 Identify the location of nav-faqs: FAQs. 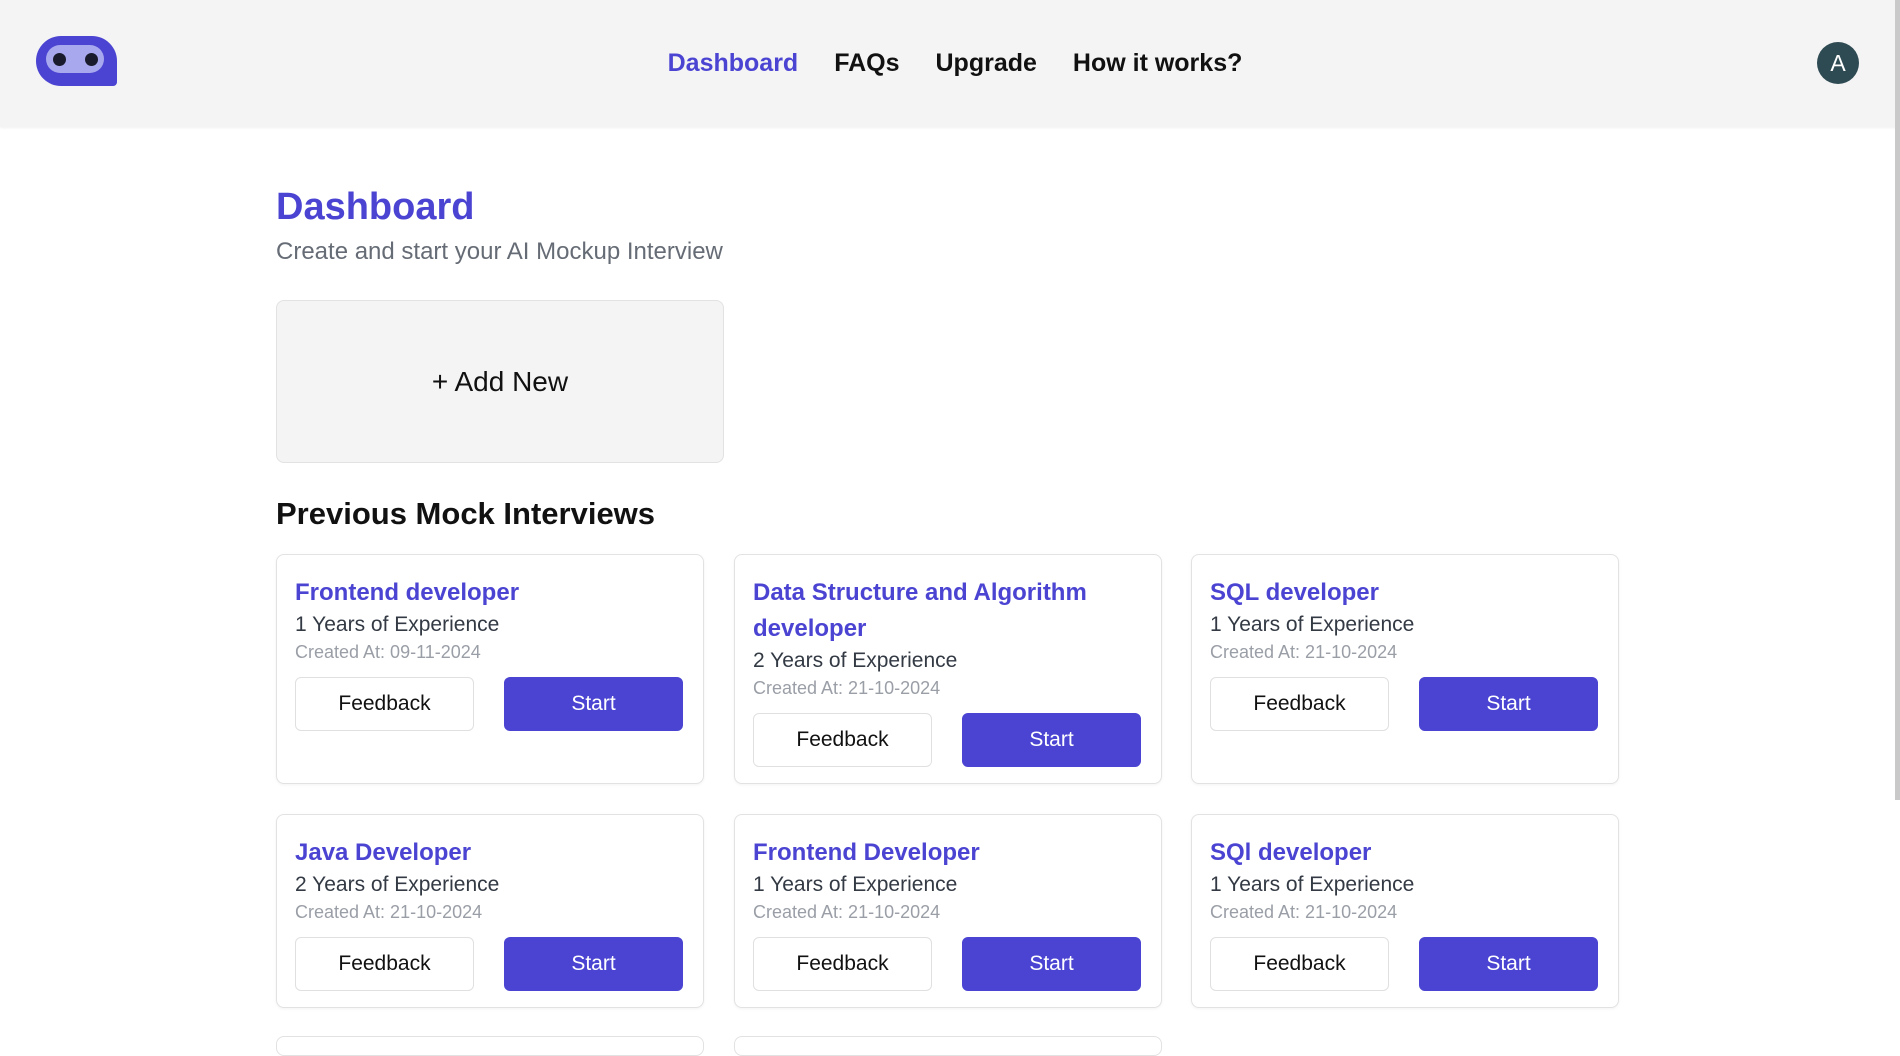
(866, 63).